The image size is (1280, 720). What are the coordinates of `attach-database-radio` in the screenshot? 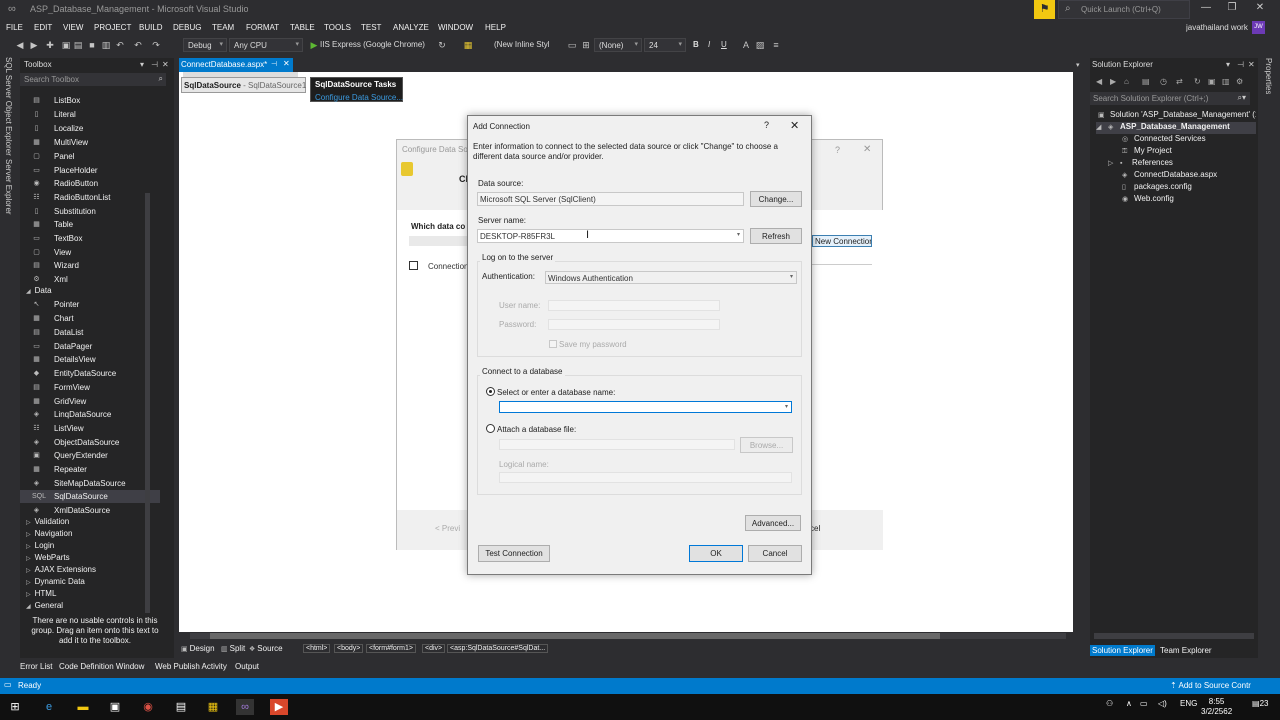 It's located at (490, 428).